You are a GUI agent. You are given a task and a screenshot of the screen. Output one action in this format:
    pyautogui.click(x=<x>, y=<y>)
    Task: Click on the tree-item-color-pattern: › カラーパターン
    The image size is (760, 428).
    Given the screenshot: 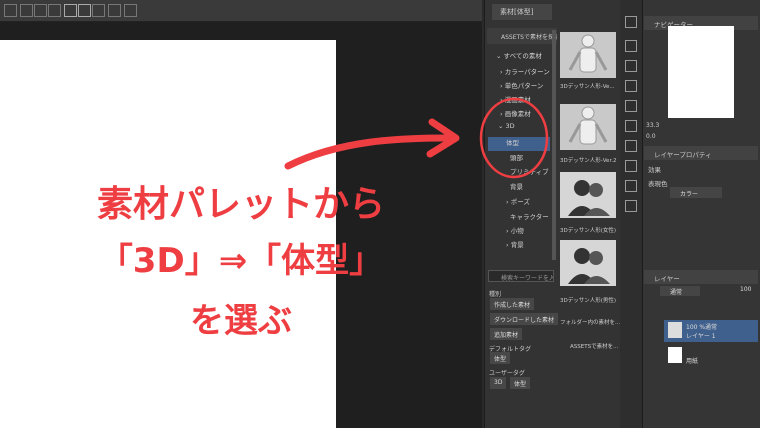 What is the action you would take?
    pyautogui.click(x=525, y=73)
    